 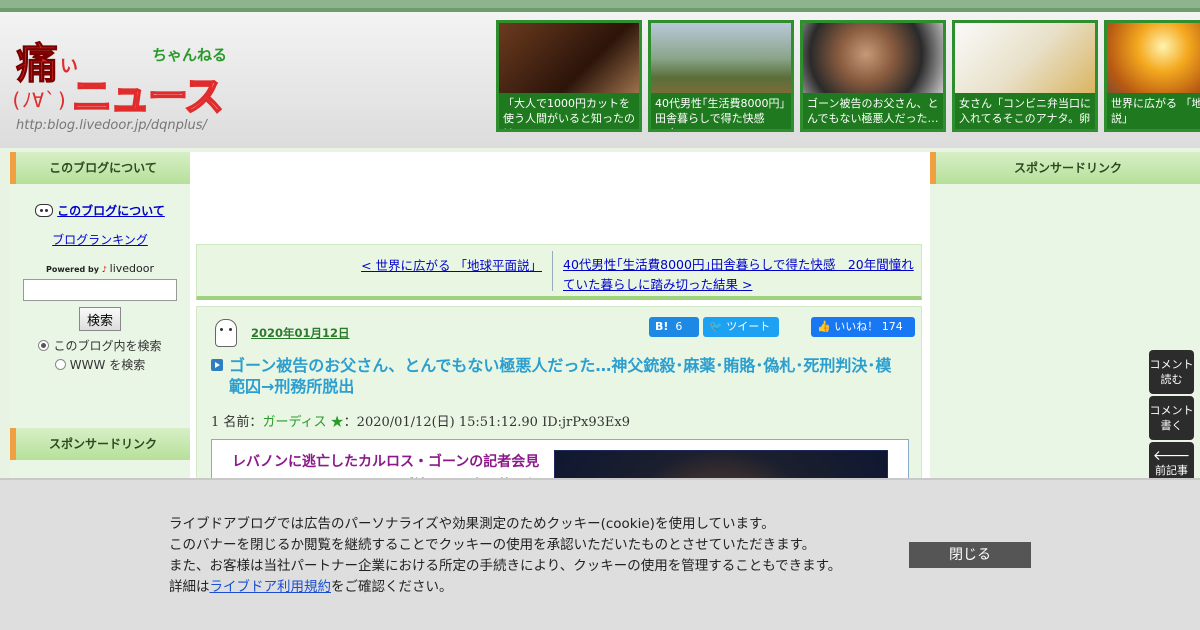 What do you see at coordinates (451, 265) in the screenshot?
I see `prev-article-link: < 世界に広がる 「地球平面説」` at bounding box center [451, 265].